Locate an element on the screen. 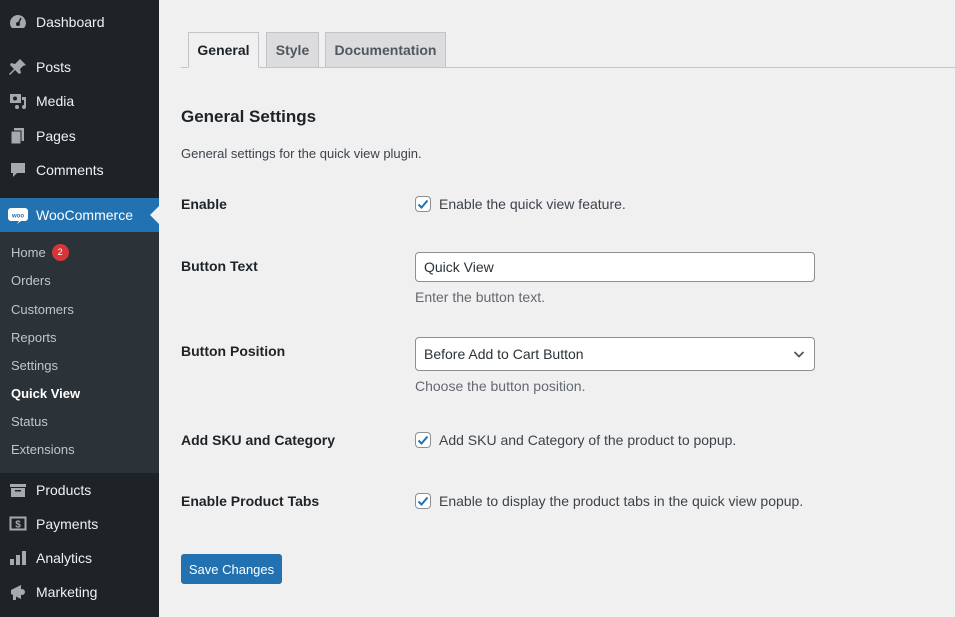 This screenshot has height=617, width=955. archive-icon is located at coordinates (18, 490).